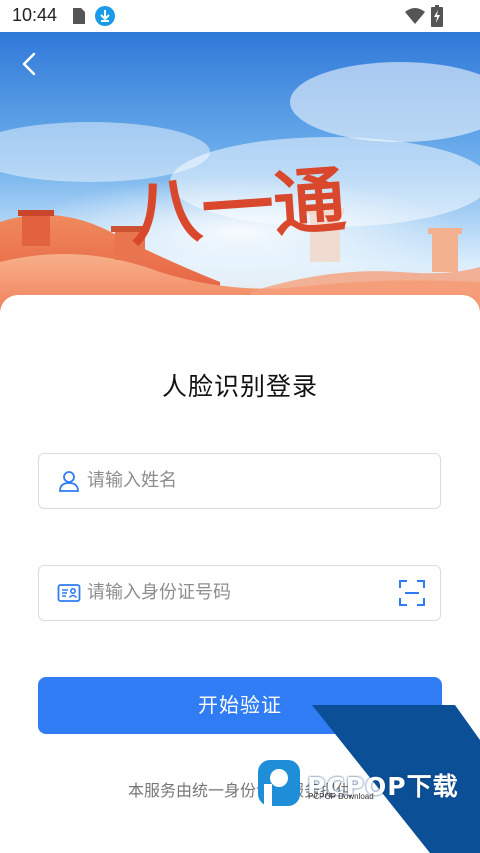 Image resolution: width=480 pixels, height=853 pixels. I want to click on svg-text: 八一通, so click(237, 207).